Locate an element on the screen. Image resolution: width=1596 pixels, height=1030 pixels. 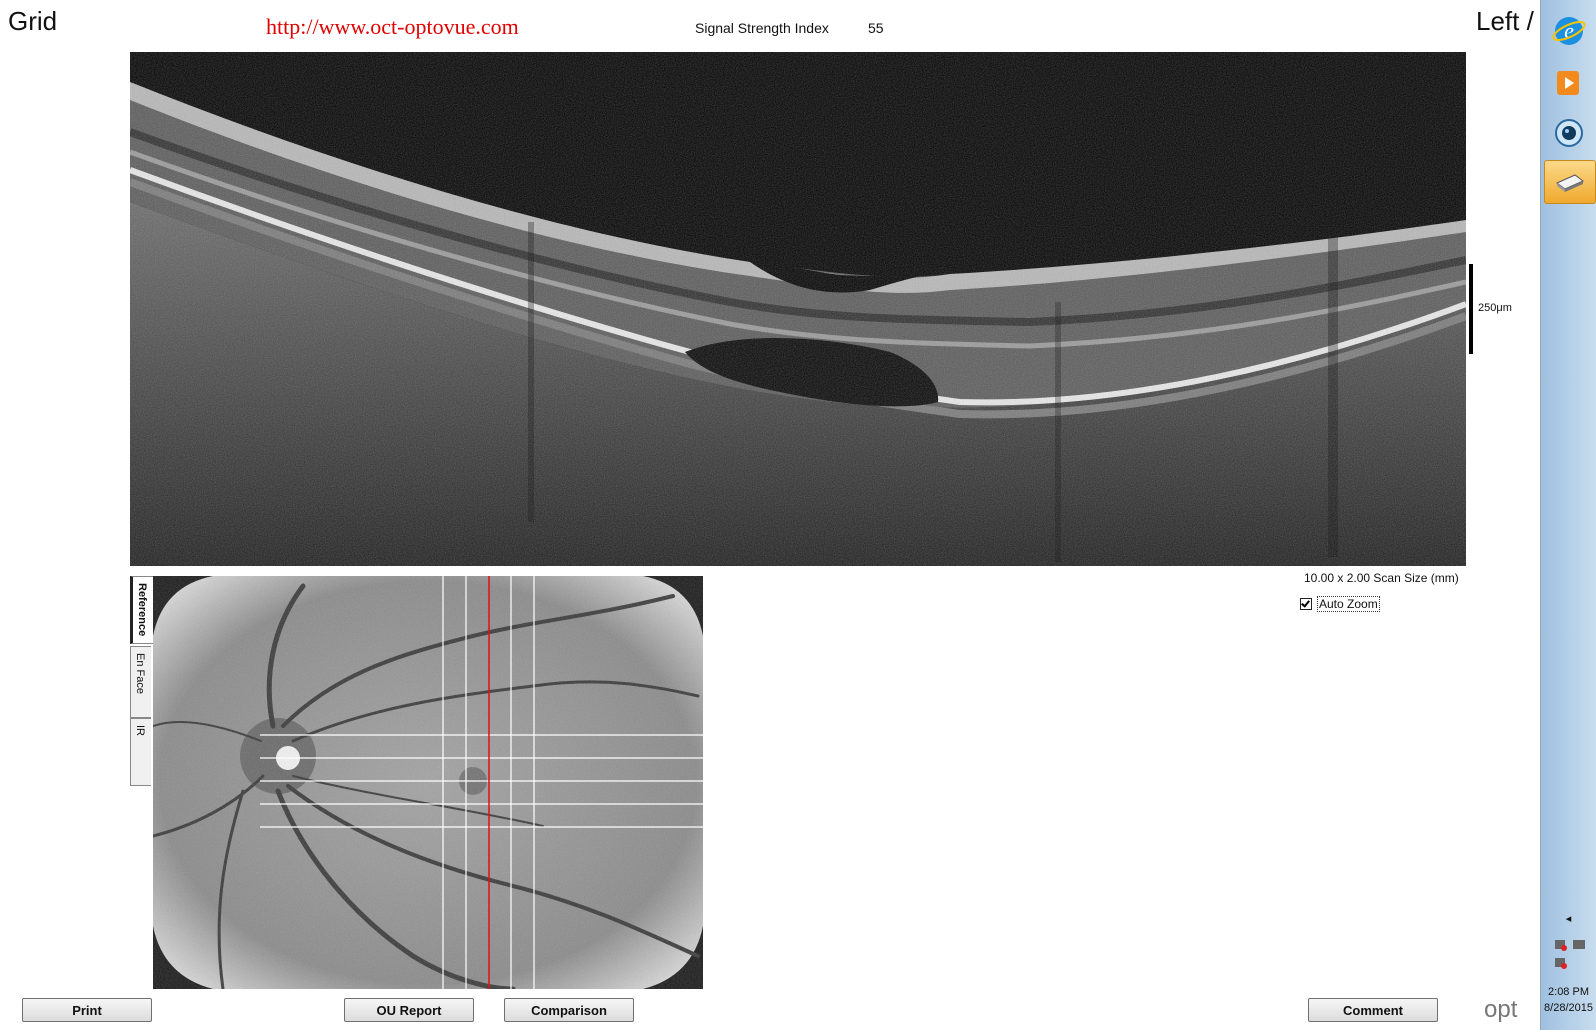
auto-zoom-checkbox is located at coordinates (1306, 604).